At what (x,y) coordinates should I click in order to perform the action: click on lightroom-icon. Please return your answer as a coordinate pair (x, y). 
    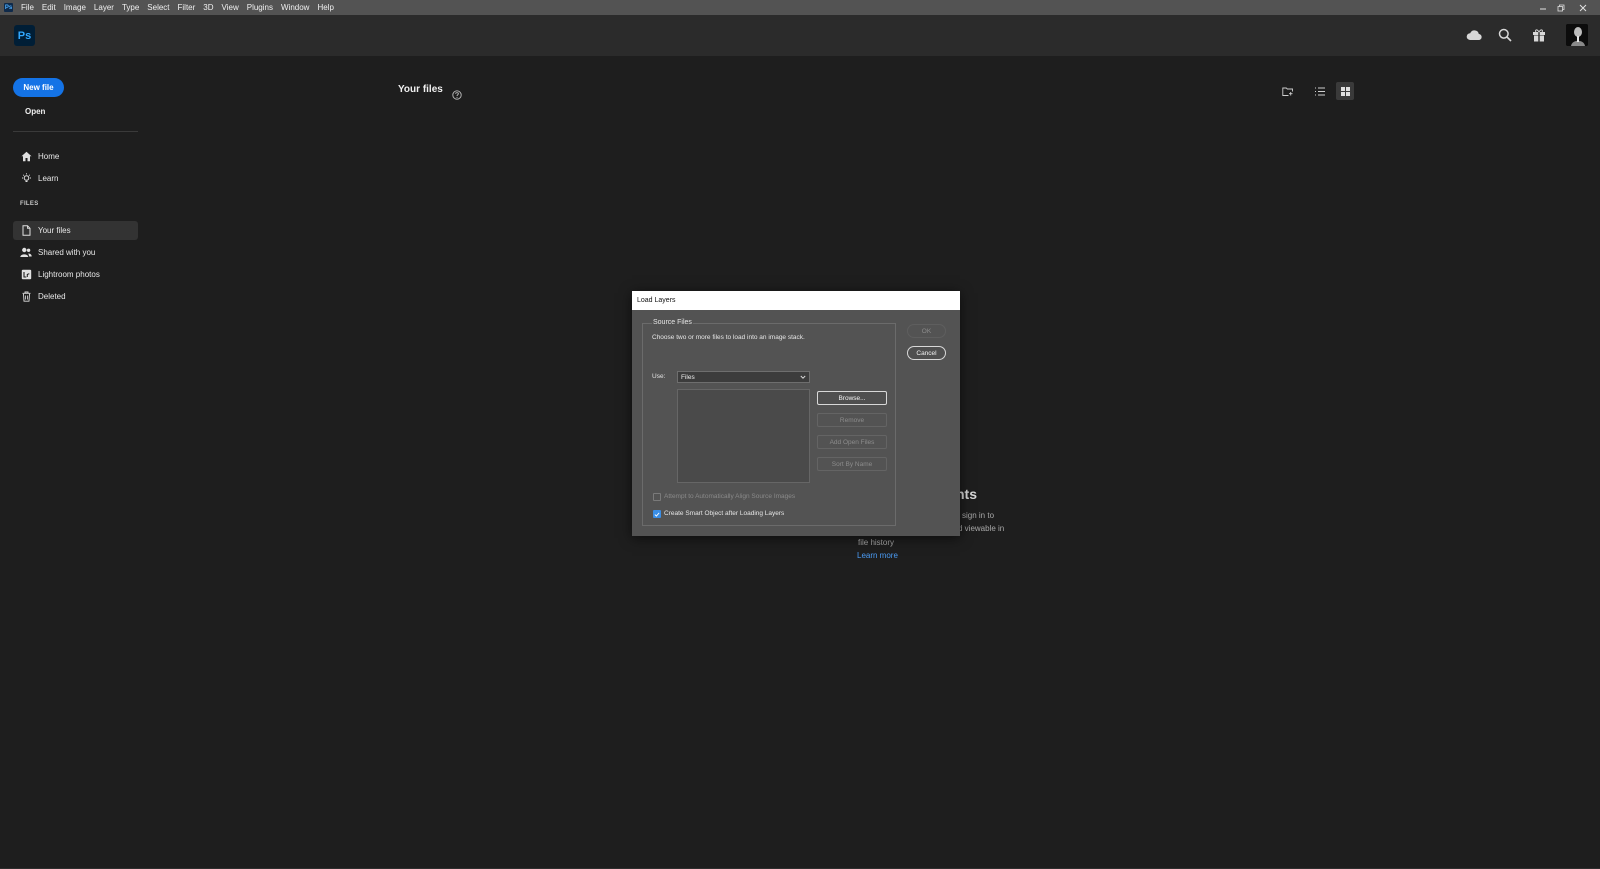
    Looking at the image, I should click on (26, 275).